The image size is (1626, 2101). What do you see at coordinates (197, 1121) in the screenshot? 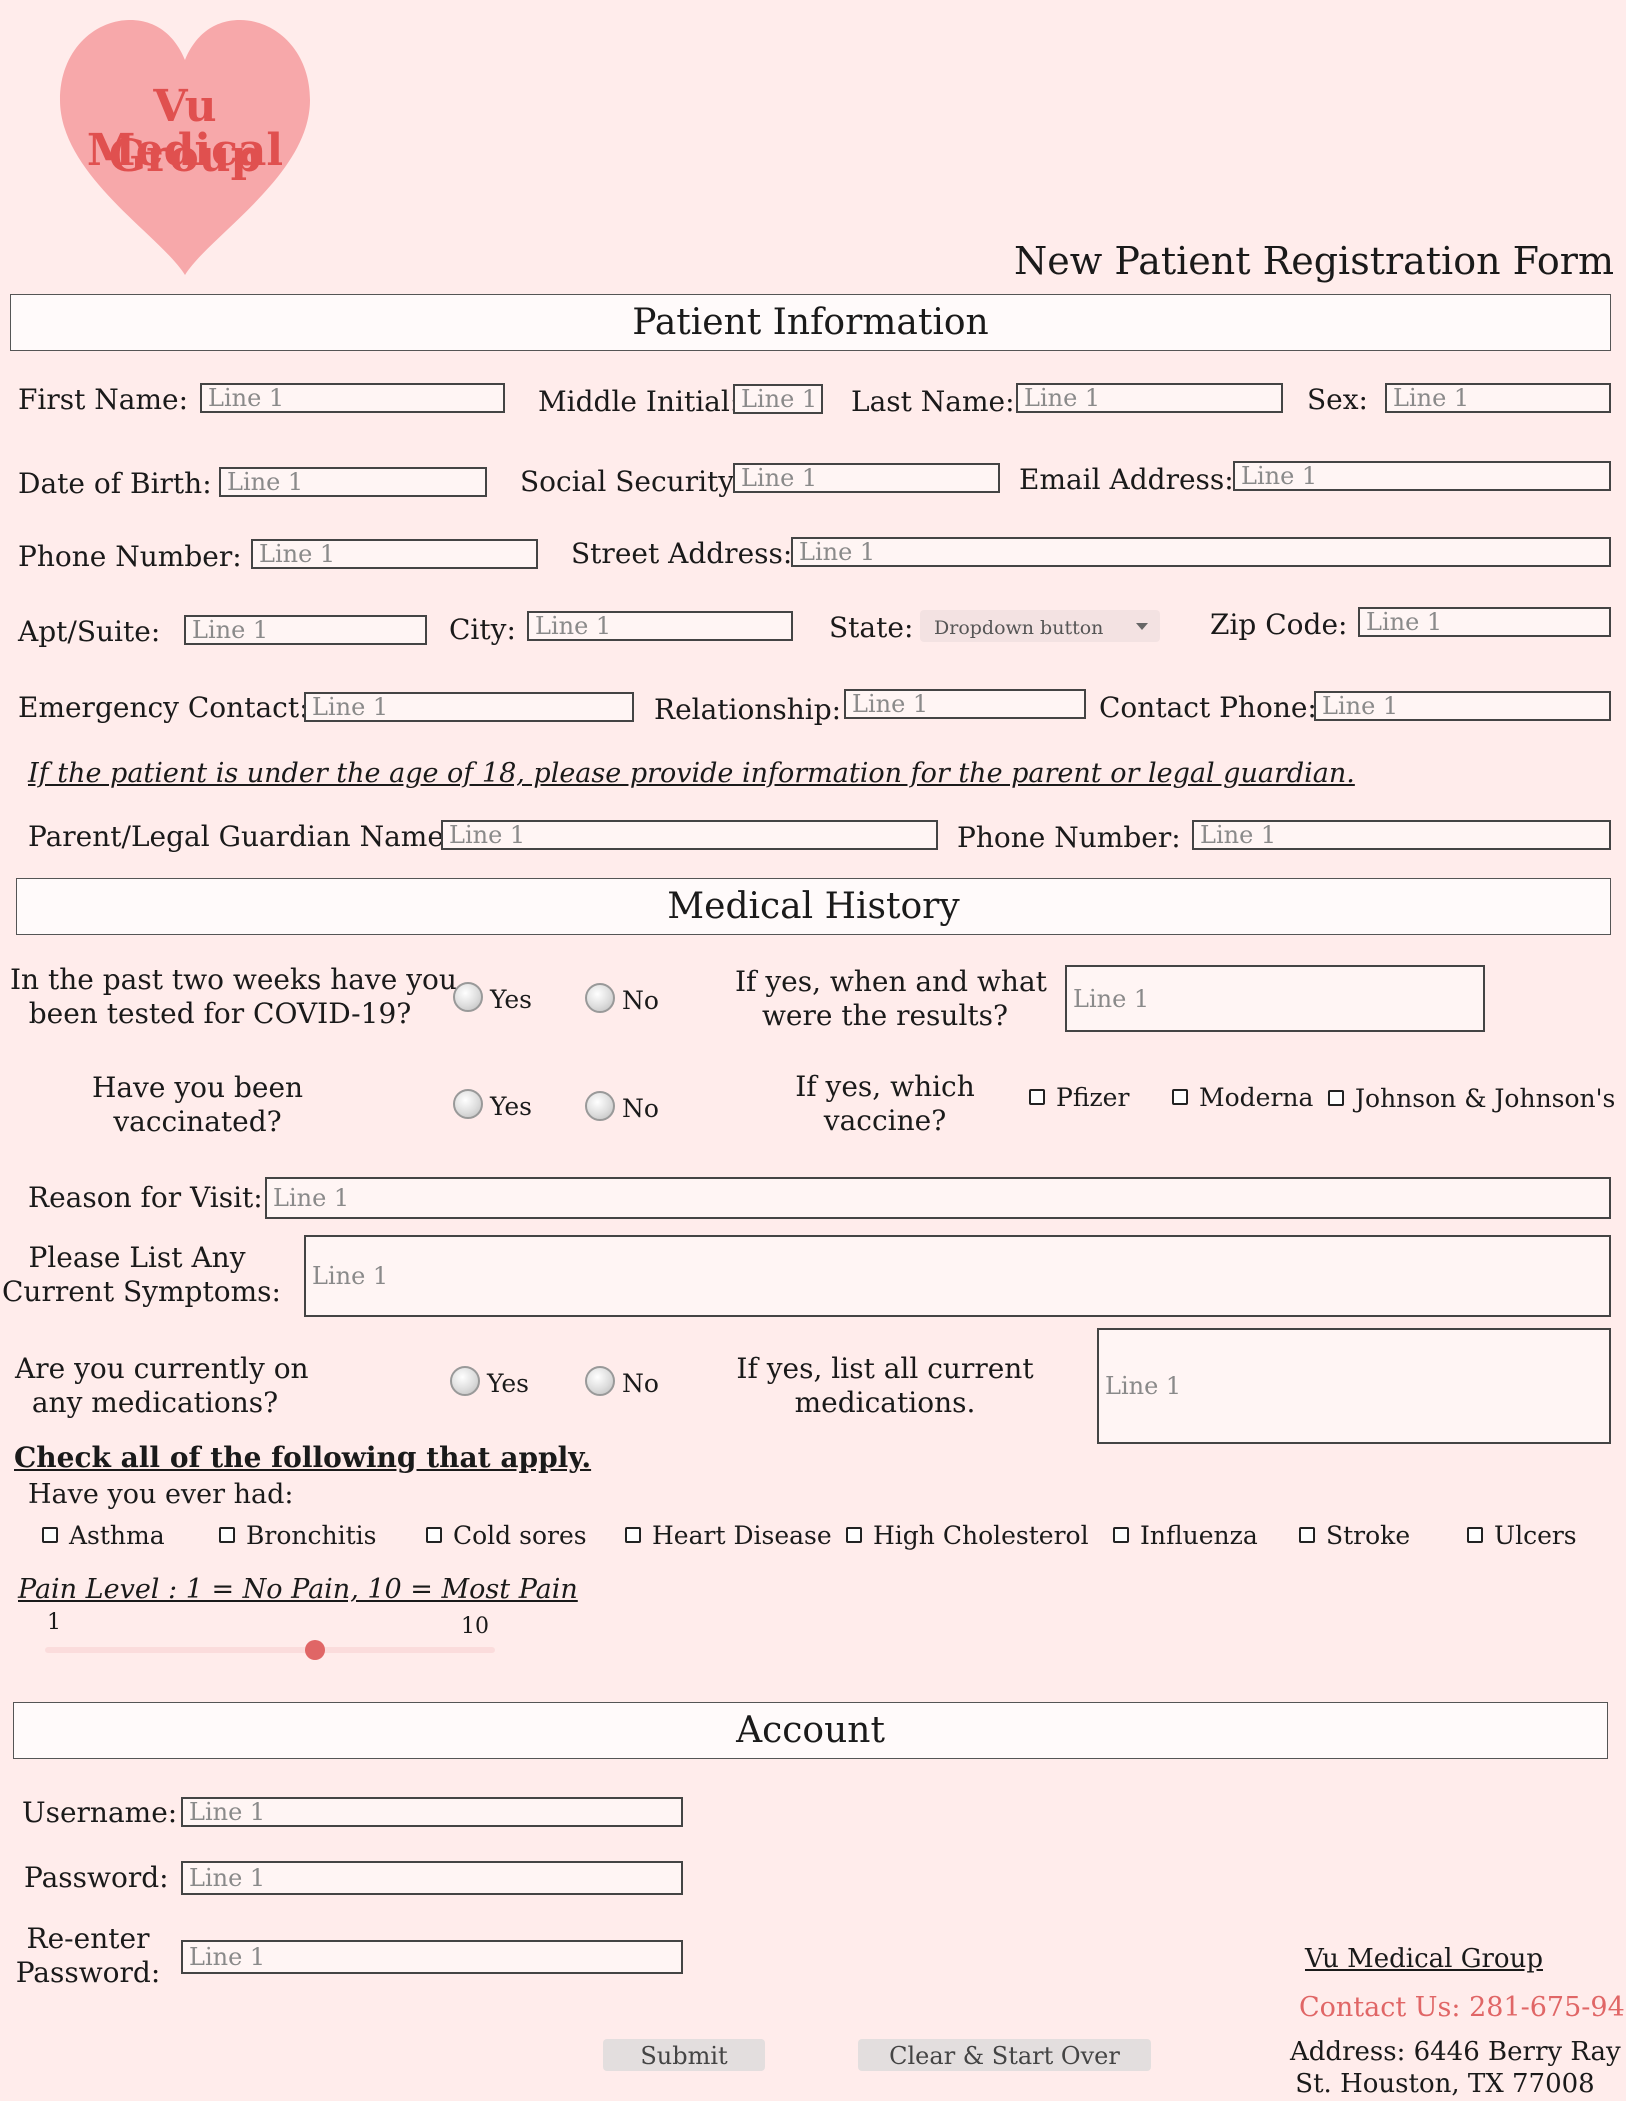
I see `vaccinated-question-line2: vaccinated?` at bounding box center [197, 1121].